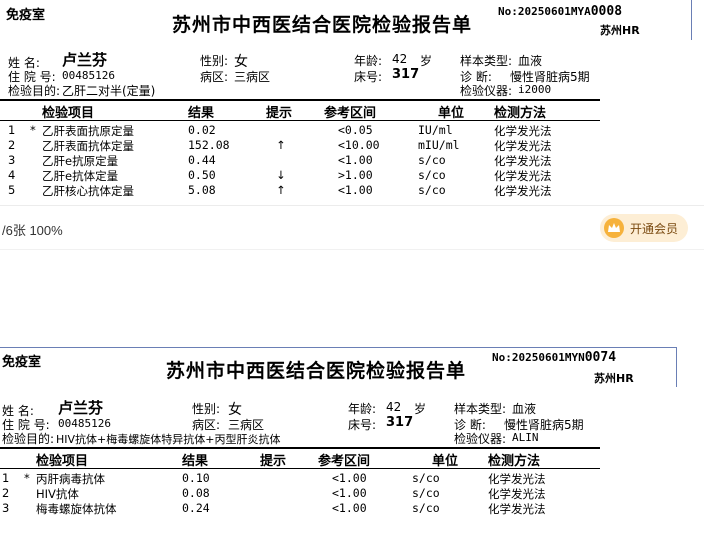 The width and height of the screenshot is (704, 554). Describe the element at coordinates (252, 77) in the screenshot. I see `ward-value: 三病区` at that location.